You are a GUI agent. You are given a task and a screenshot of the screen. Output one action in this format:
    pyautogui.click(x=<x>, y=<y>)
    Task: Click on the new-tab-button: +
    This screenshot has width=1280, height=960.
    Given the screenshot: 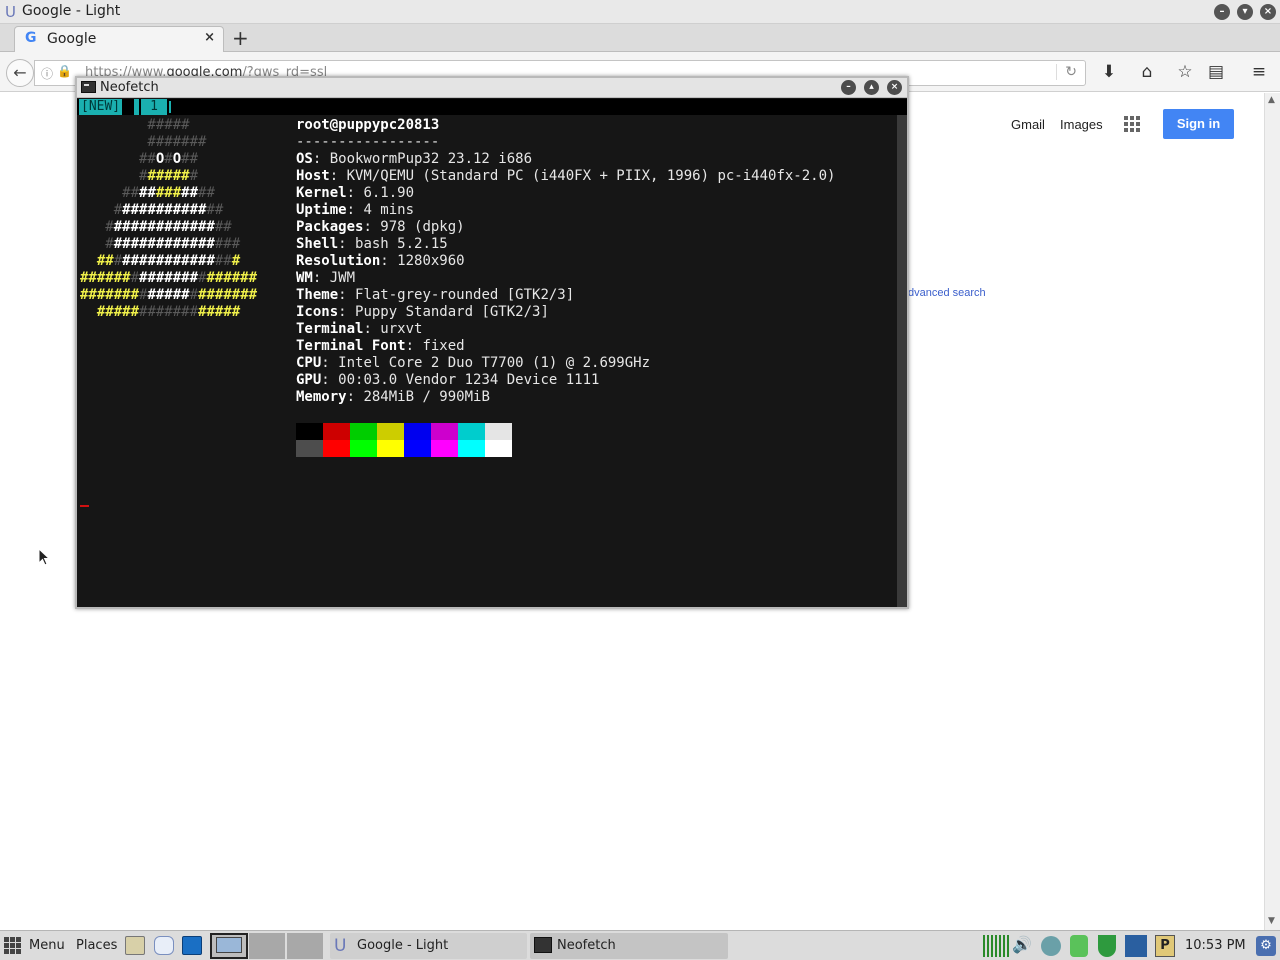 What is the action you would take?
    pyautogui.click(x=240, y=38)
    